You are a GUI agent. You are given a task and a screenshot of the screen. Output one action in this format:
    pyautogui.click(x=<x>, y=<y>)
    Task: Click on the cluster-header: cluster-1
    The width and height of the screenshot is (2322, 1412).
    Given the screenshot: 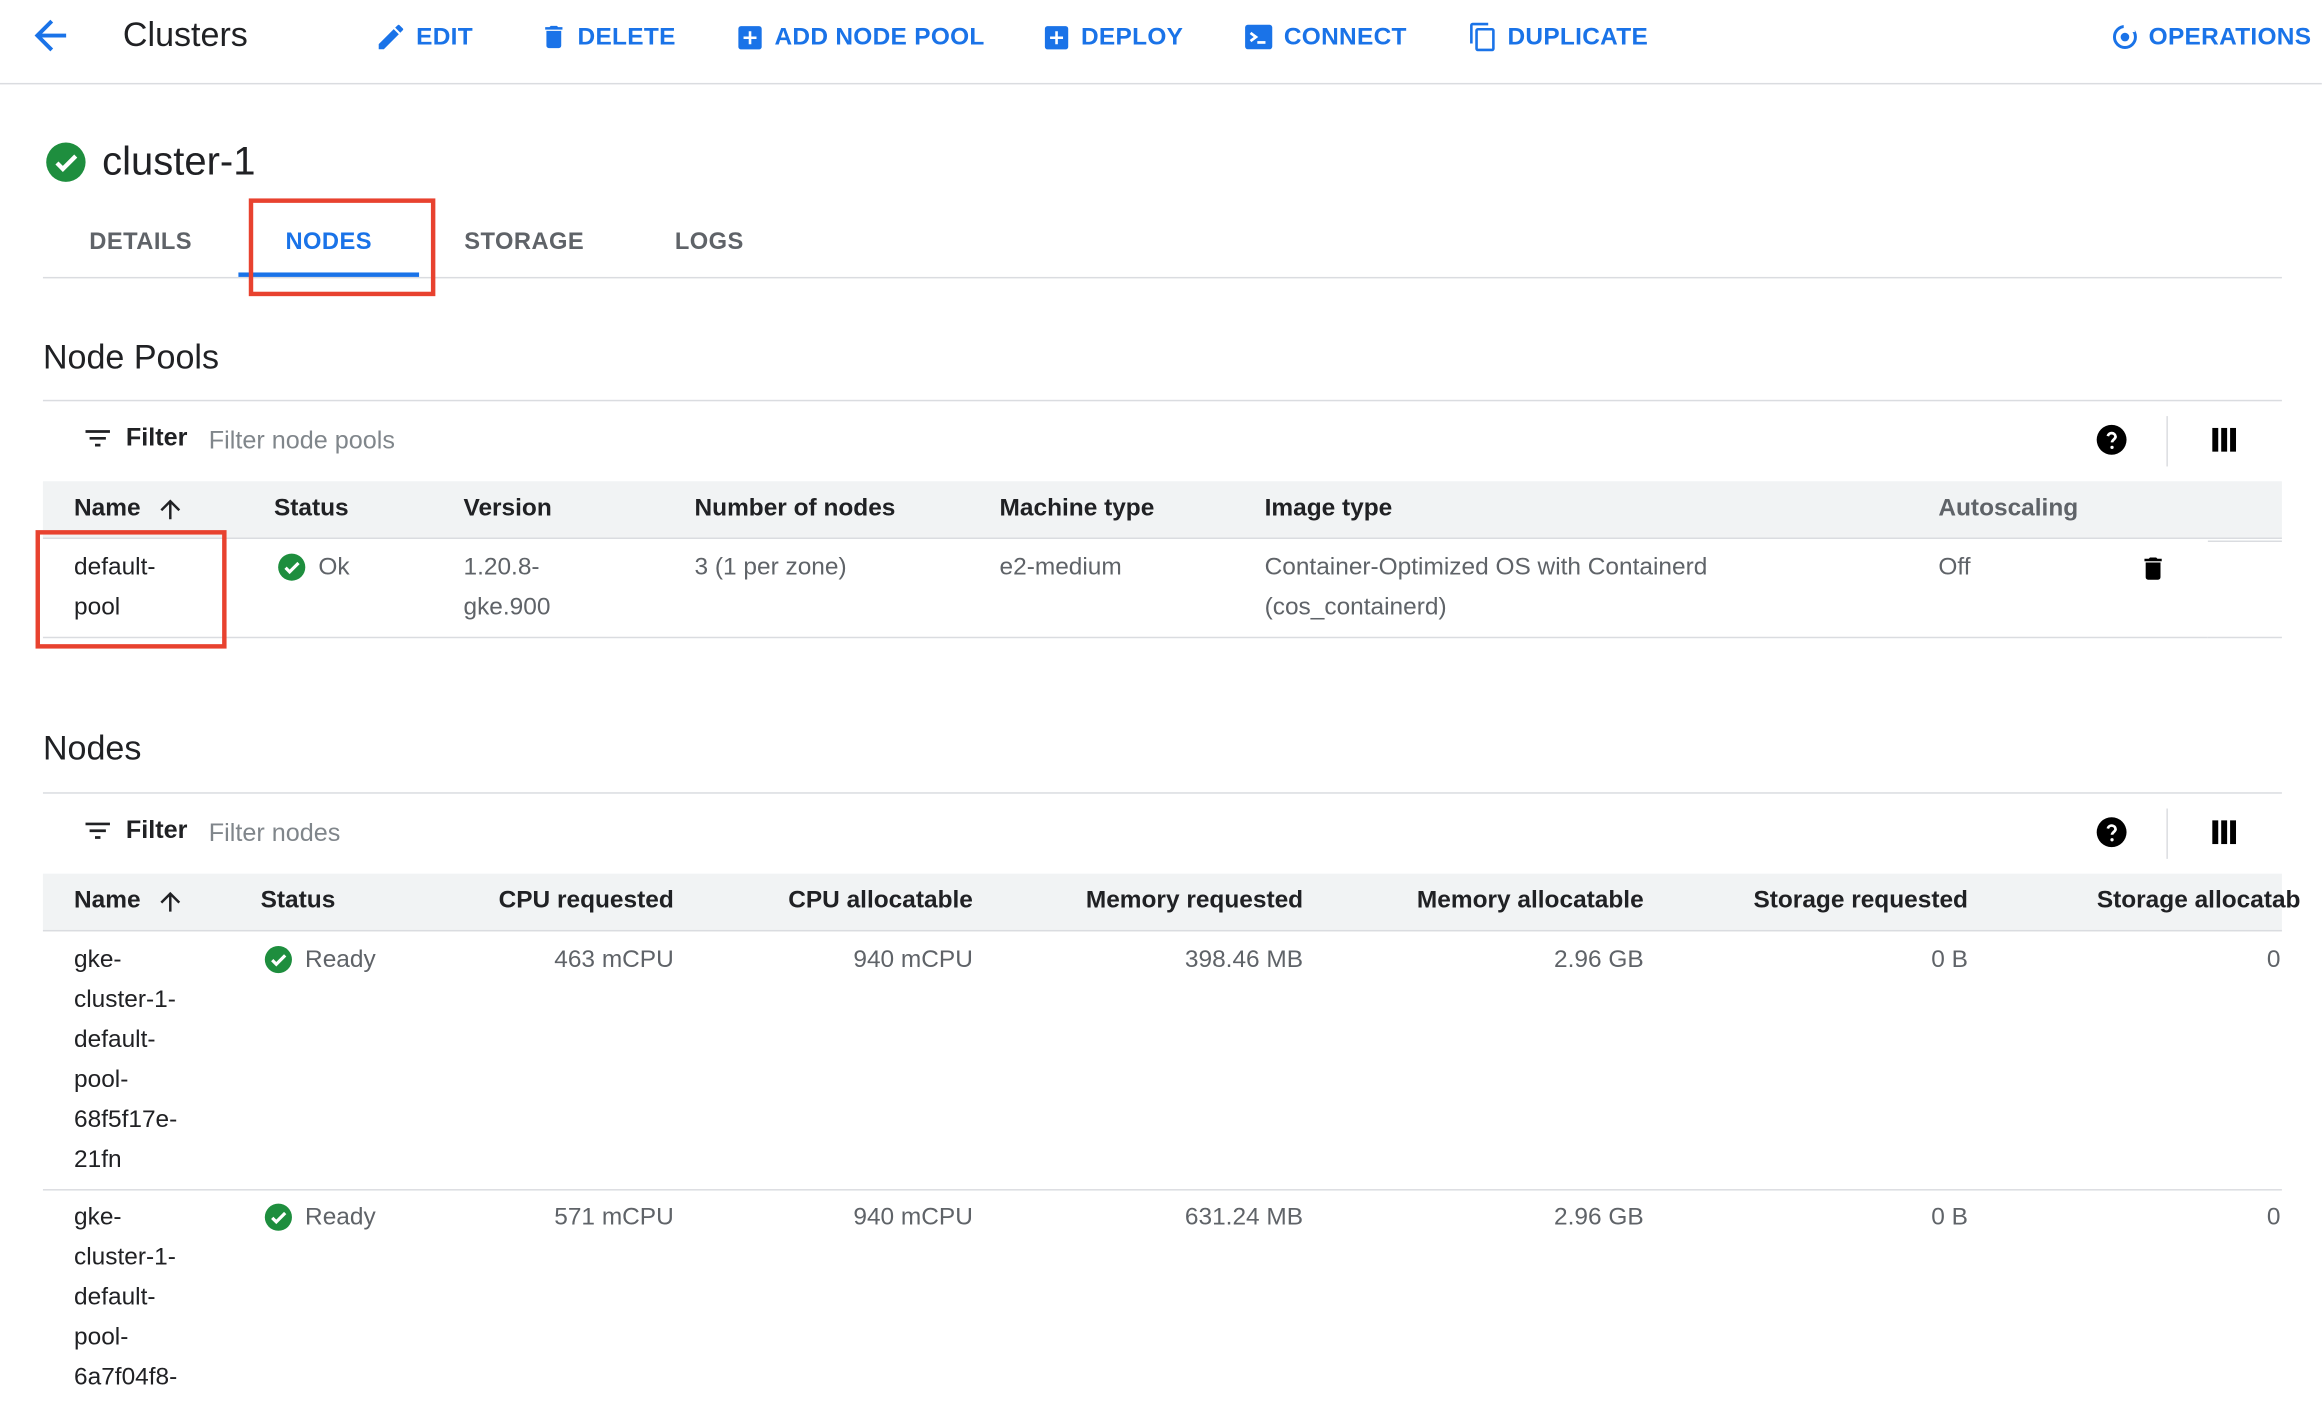 What is the action you would take?
    pyautogui.click(x=149, y=162)
    